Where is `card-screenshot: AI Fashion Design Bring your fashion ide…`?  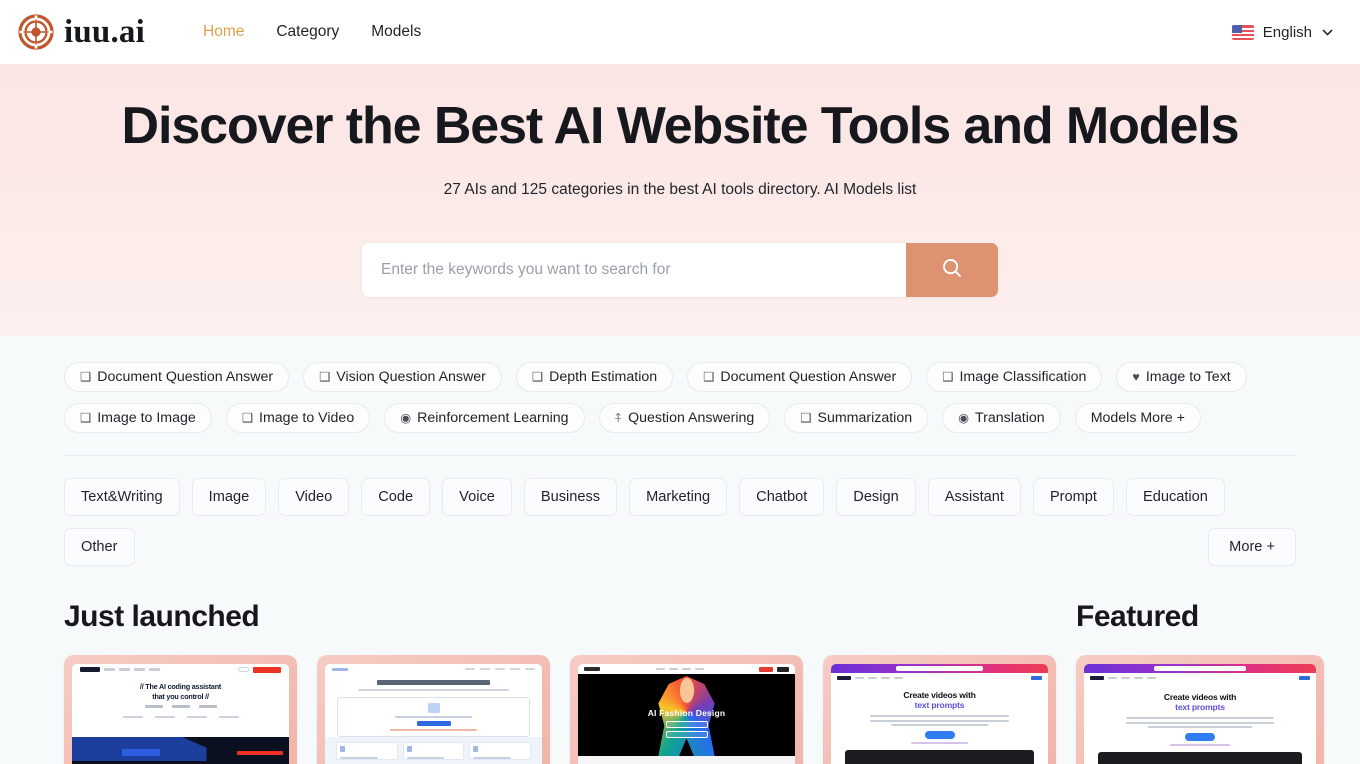
card-screenshot: AI Fashion Design Bring your fashion ide… is located at coordinates (686, 714).